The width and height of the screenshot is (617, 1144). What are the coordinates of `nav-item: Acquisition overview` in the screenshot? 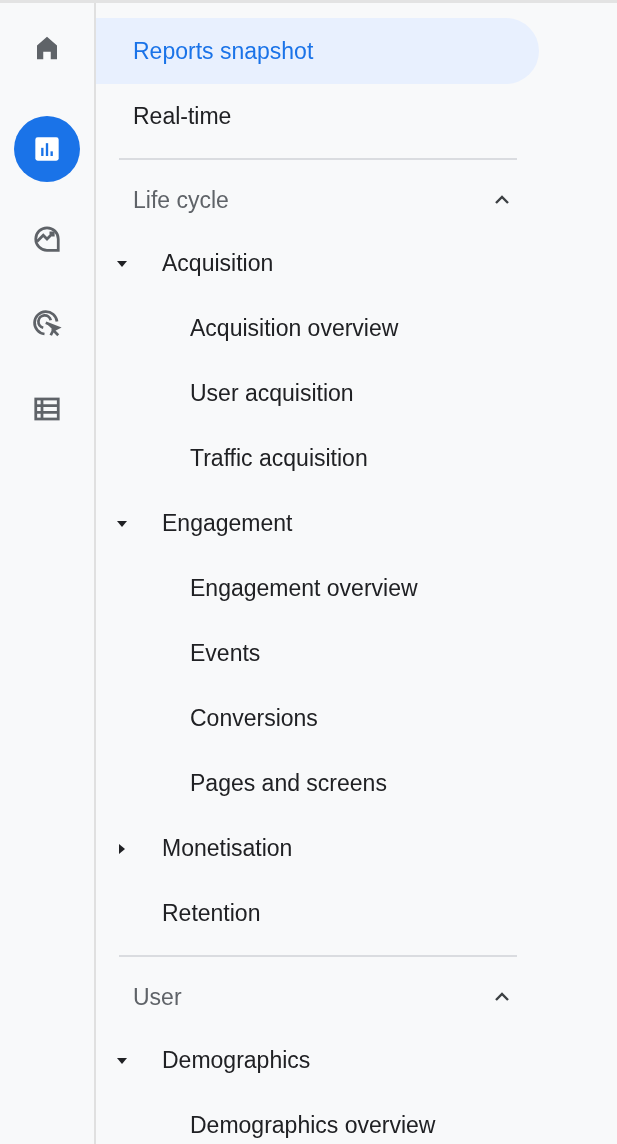 It's located at (356, 328).